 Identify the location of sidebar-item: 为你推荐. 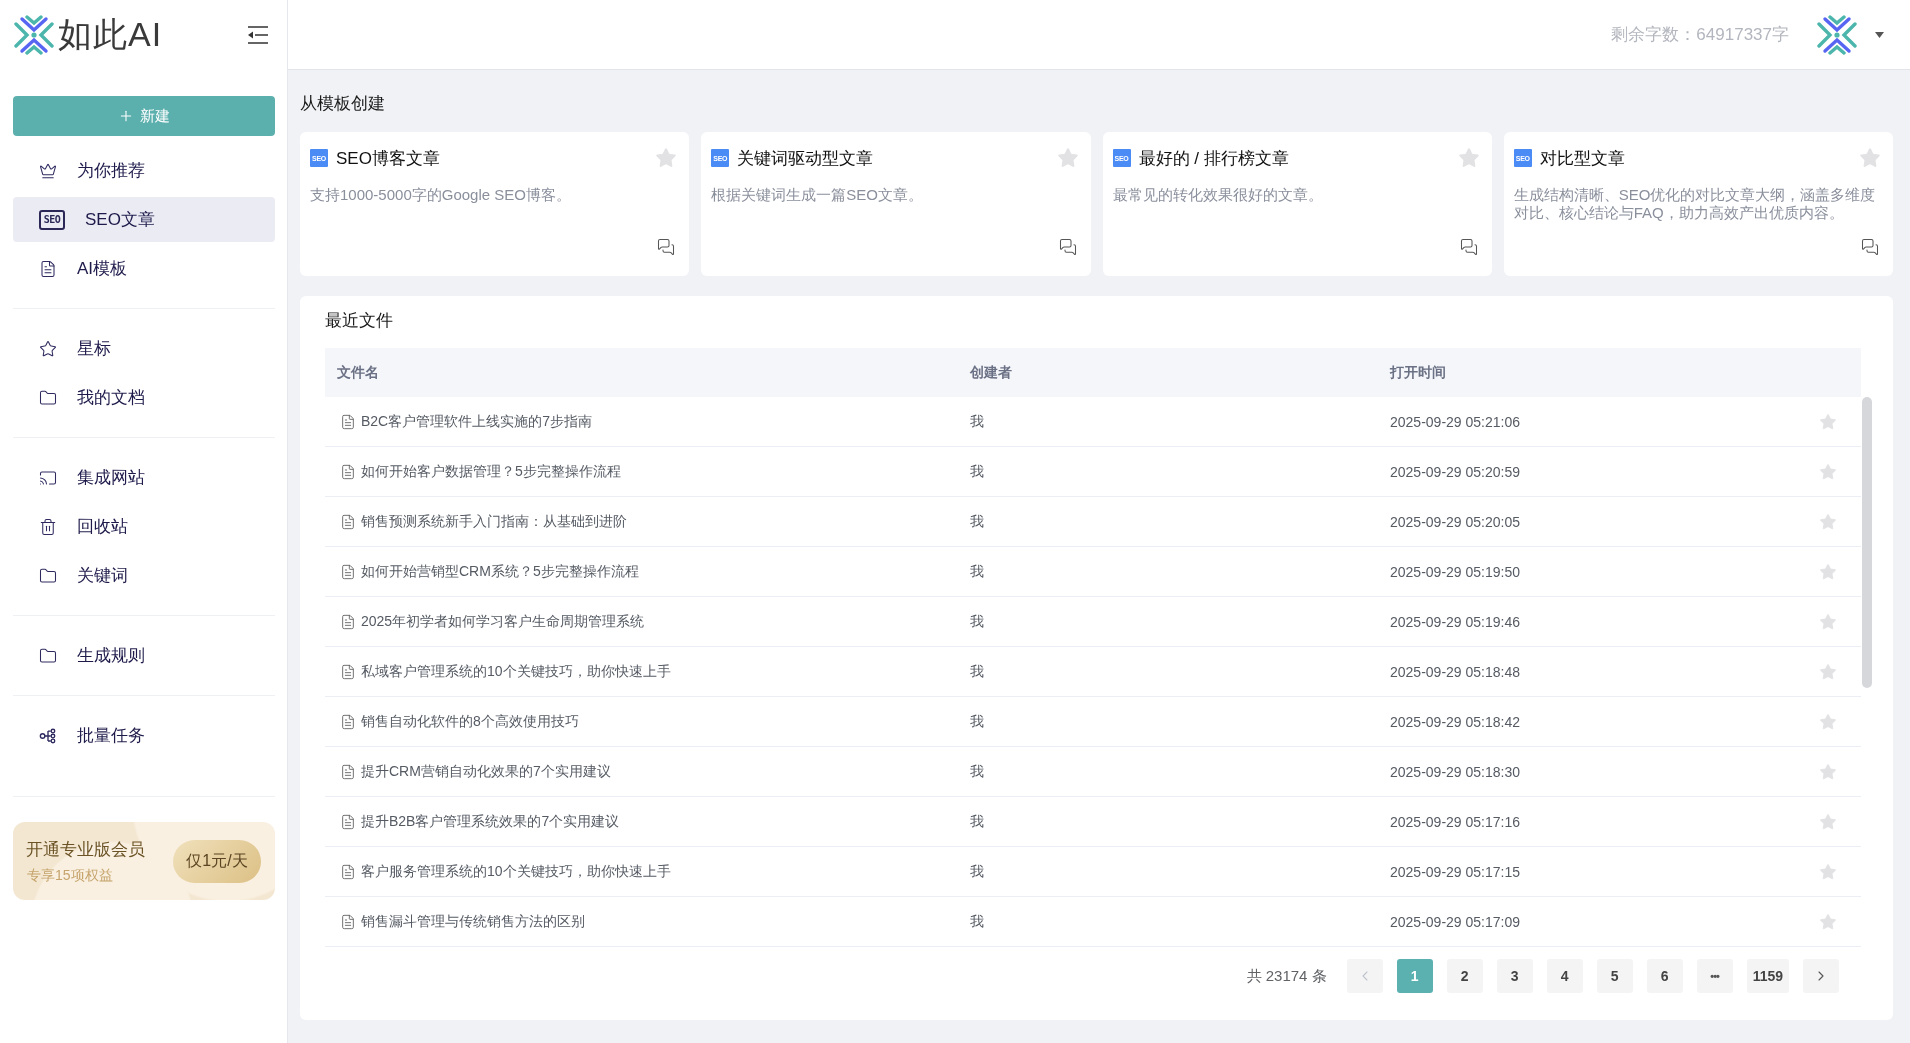
(144, 170).